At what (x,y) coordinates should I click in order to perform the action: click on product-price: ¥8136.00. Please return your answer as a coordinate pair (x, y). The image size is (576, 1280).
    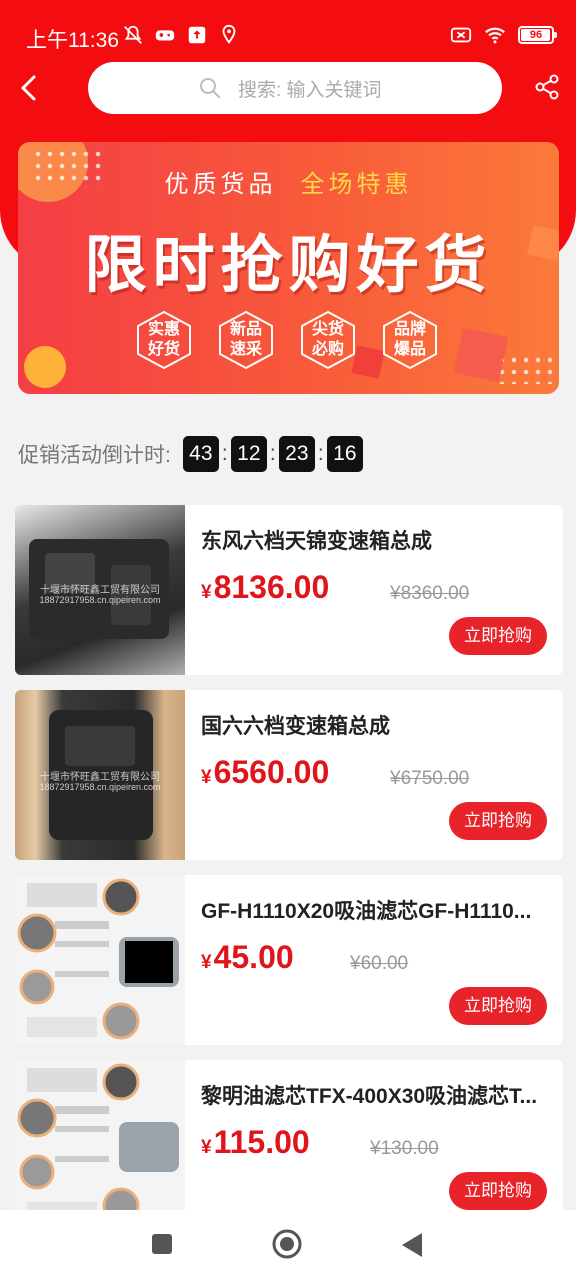
    Looking at the image, I should click on (265, 587).